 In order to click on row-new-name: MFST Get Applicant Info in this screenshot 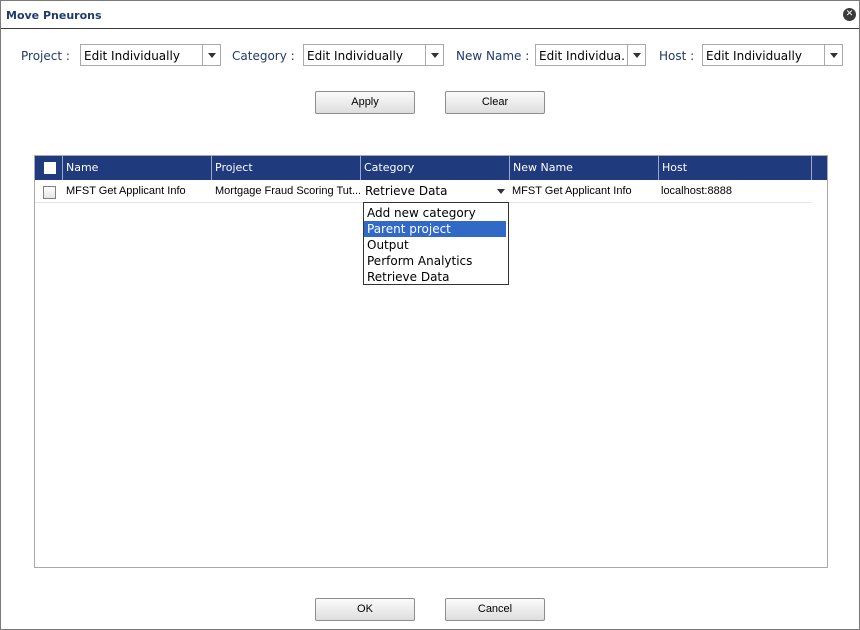, I will do `click(572, 191)`.